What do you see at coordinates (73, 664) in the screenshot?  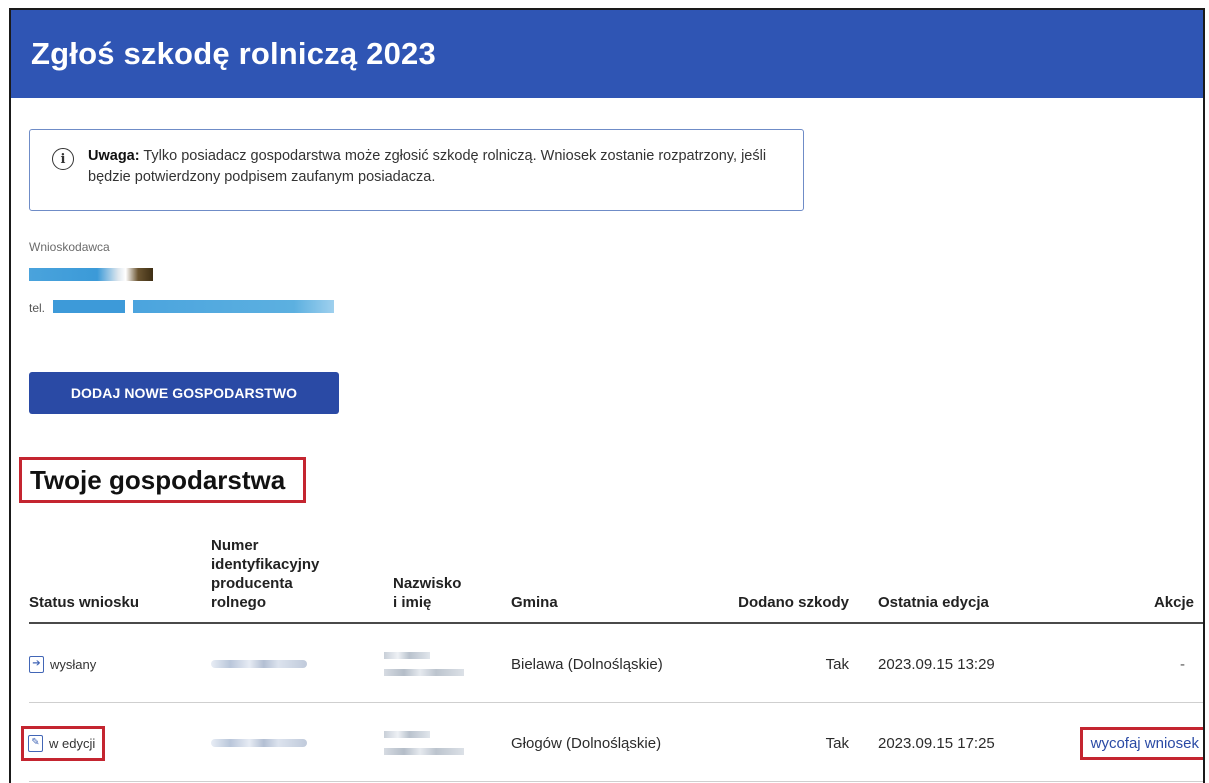 I see `status-label: wysłany` at bounding box center [73, 664].